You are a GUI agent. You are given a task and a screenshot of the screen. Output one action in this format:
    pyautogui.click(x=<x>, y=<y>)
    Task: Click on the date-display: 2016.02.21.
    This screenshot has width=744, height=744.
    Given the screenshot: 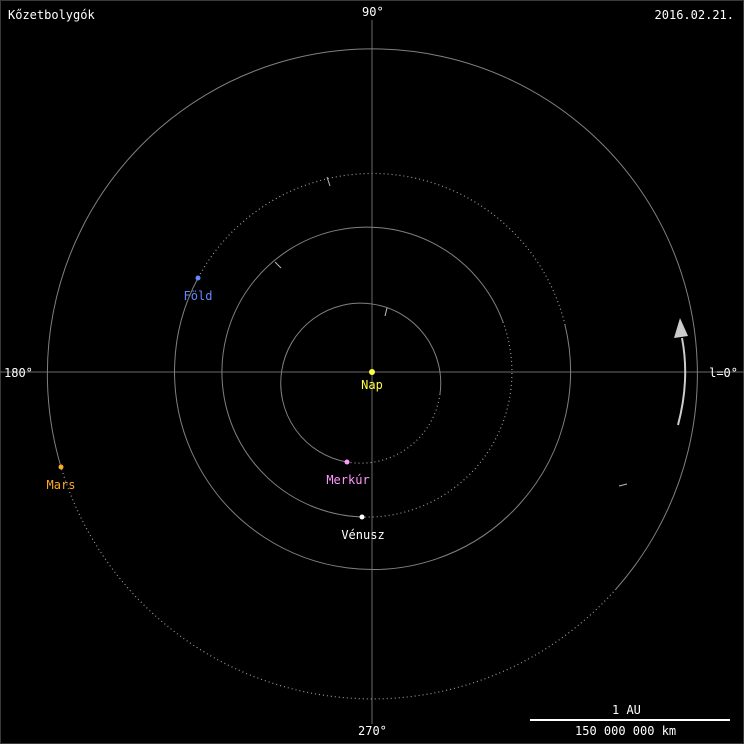 What is the action you would take?
    pyautogui.click(x=694, y=15)
    